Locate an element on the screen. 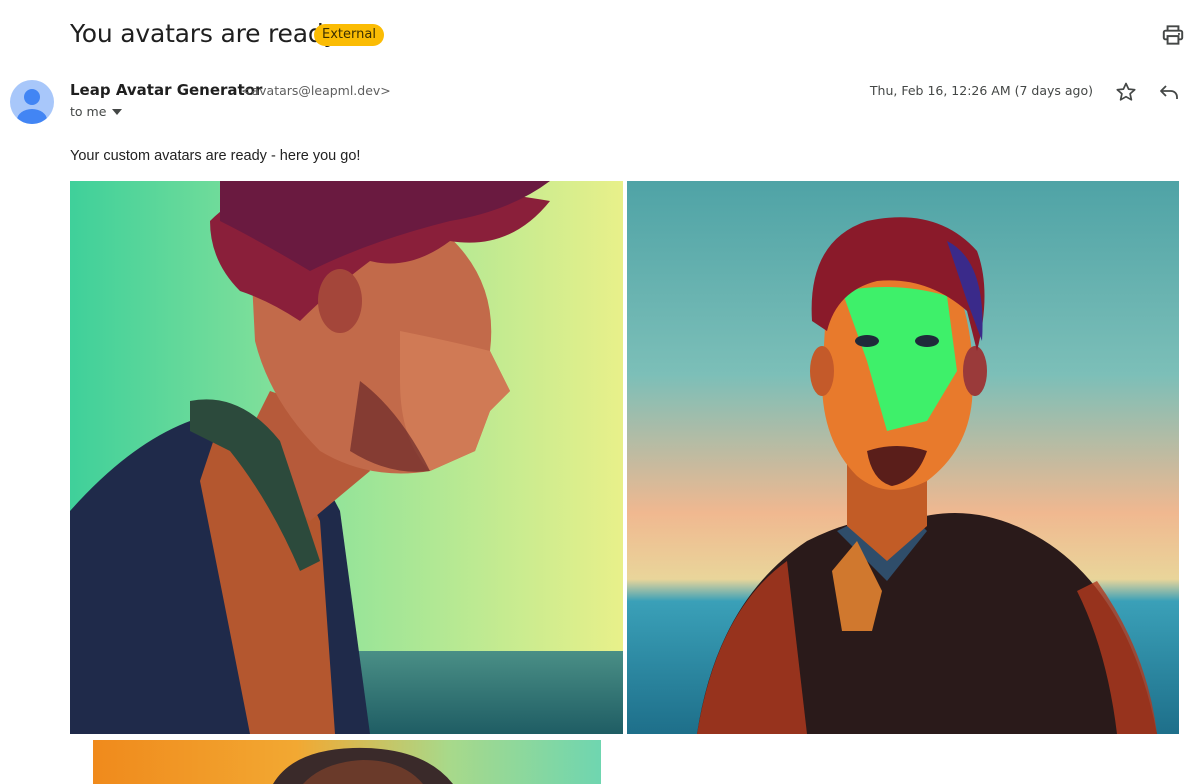 This screenshot has width=1200, height=784. recipient-label: to me is located at coordinates (88, 111).